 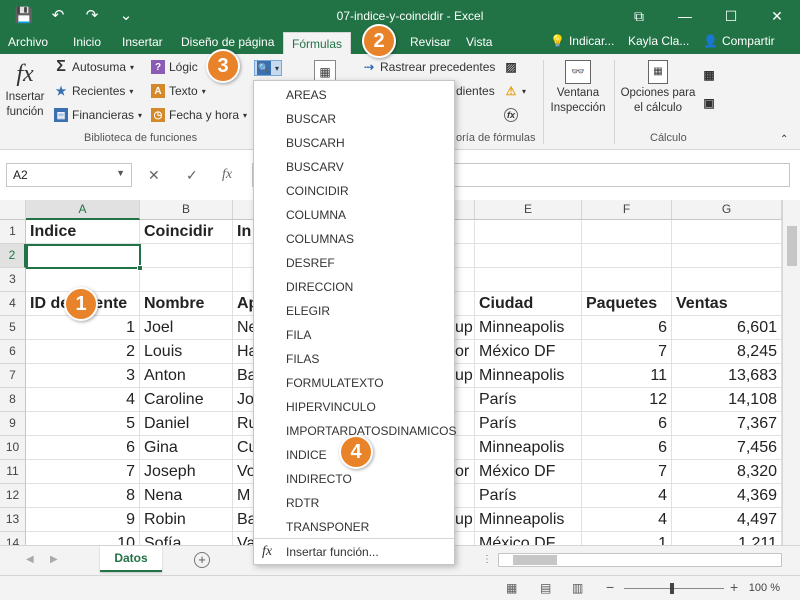 I want to click on menu-item-indirecto: INDIRECTO, so click(x=354, y=479).